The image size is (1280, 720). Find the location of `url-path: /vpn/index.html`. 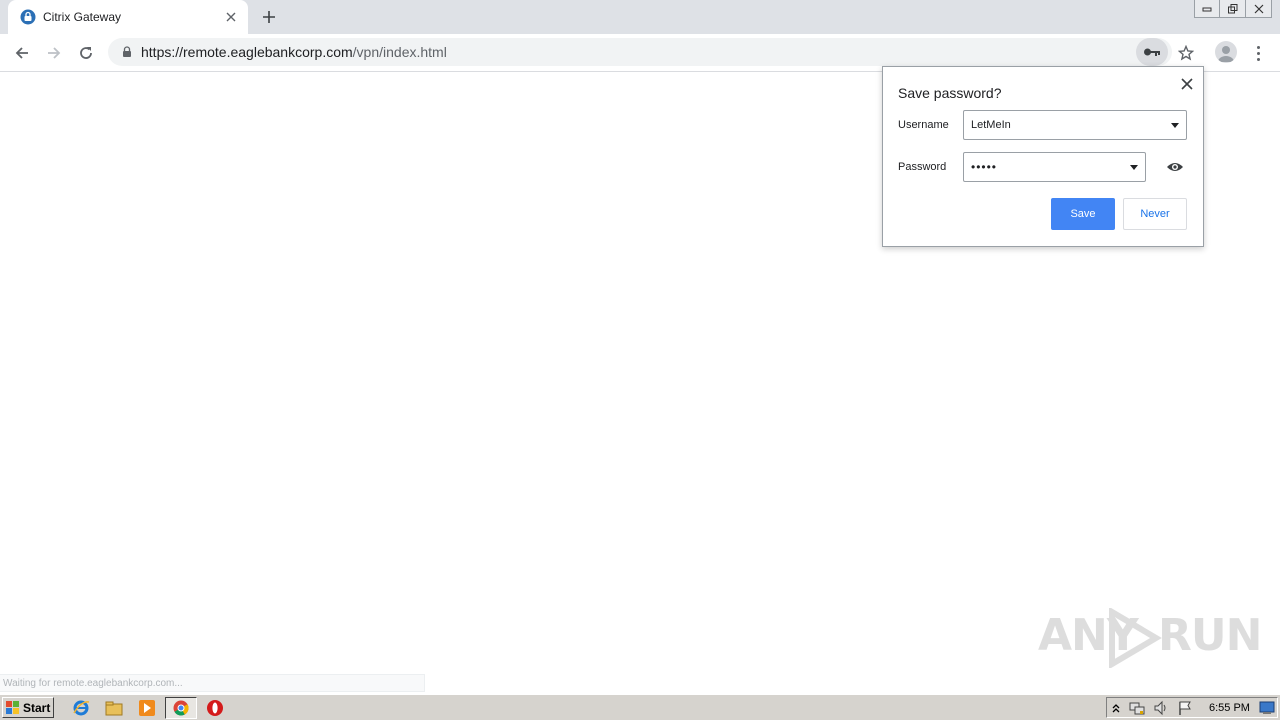

url-path: /vpn/index.html is located at coordinates (399, 52).